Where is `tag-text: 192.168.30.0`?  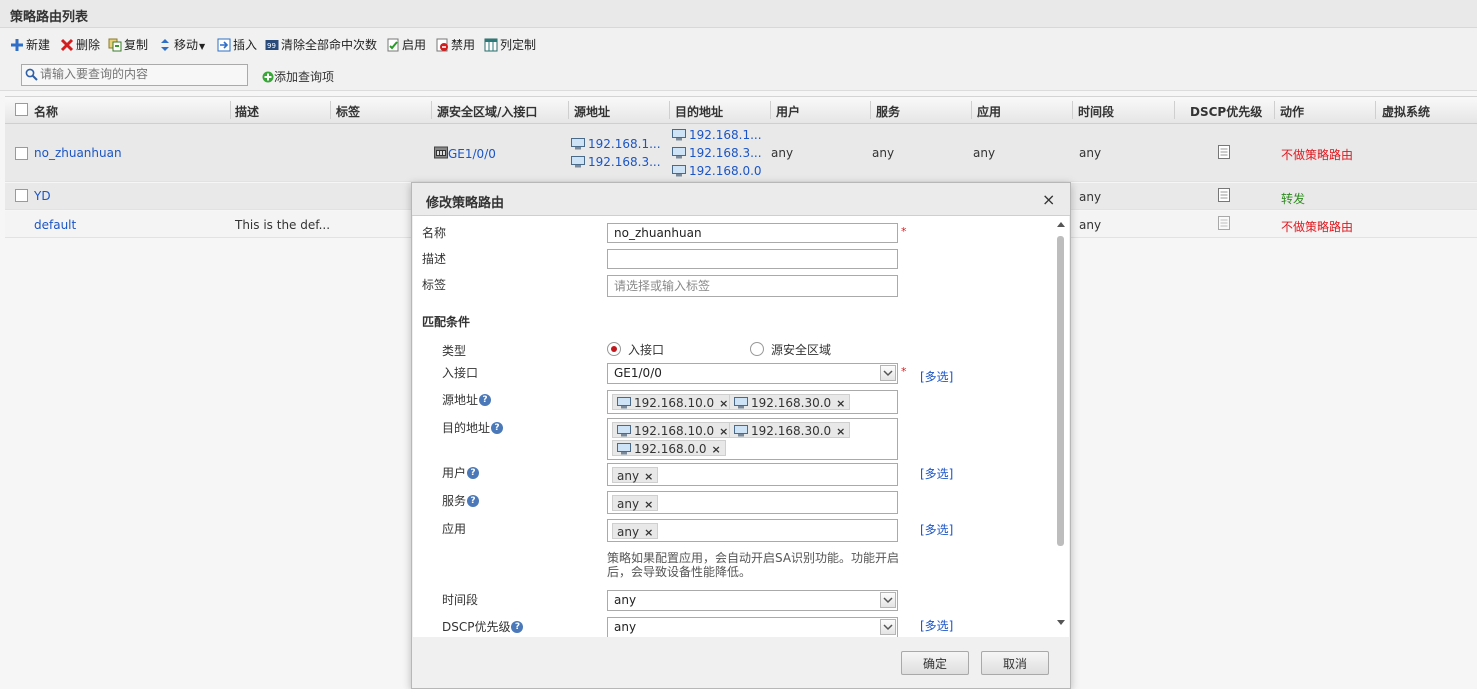 tag-text: 192.168.30.0 is located at coordinates (791, 431).